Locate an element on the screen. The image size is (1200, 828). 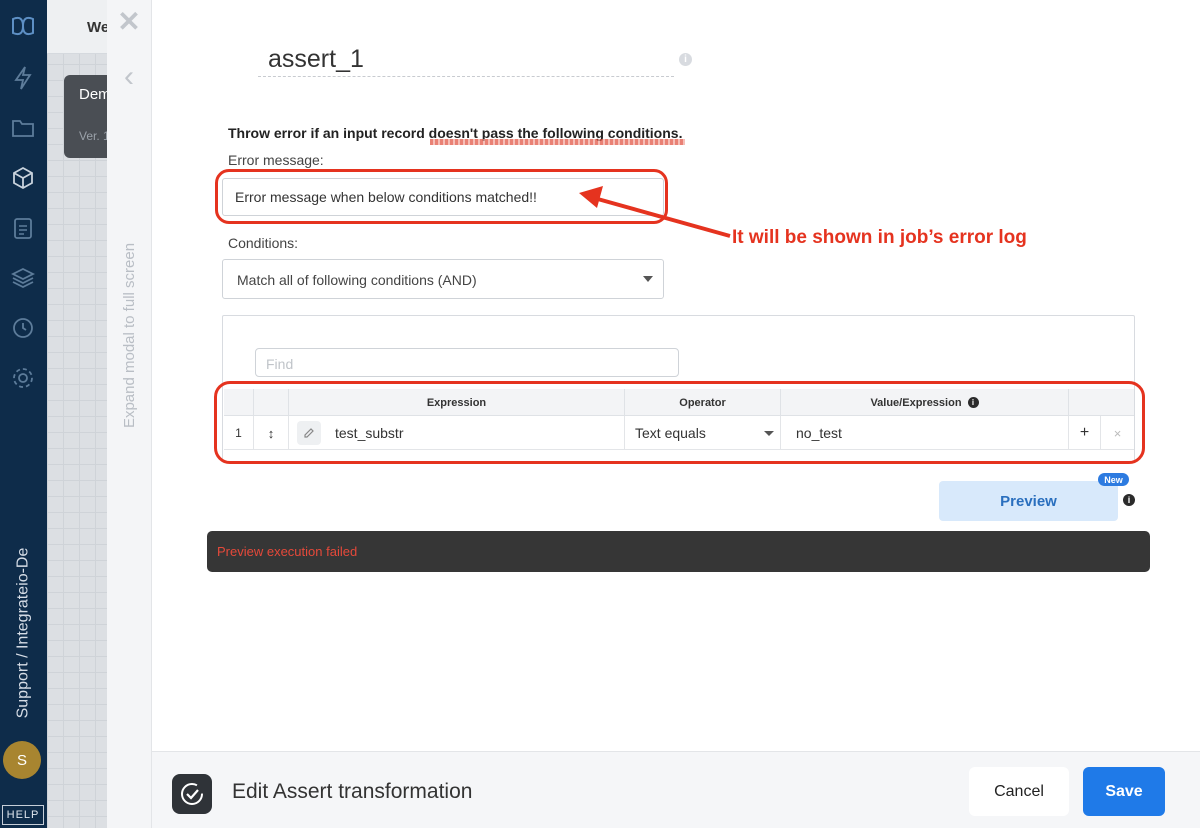
settings-icon is located at coordinates (23, 378).